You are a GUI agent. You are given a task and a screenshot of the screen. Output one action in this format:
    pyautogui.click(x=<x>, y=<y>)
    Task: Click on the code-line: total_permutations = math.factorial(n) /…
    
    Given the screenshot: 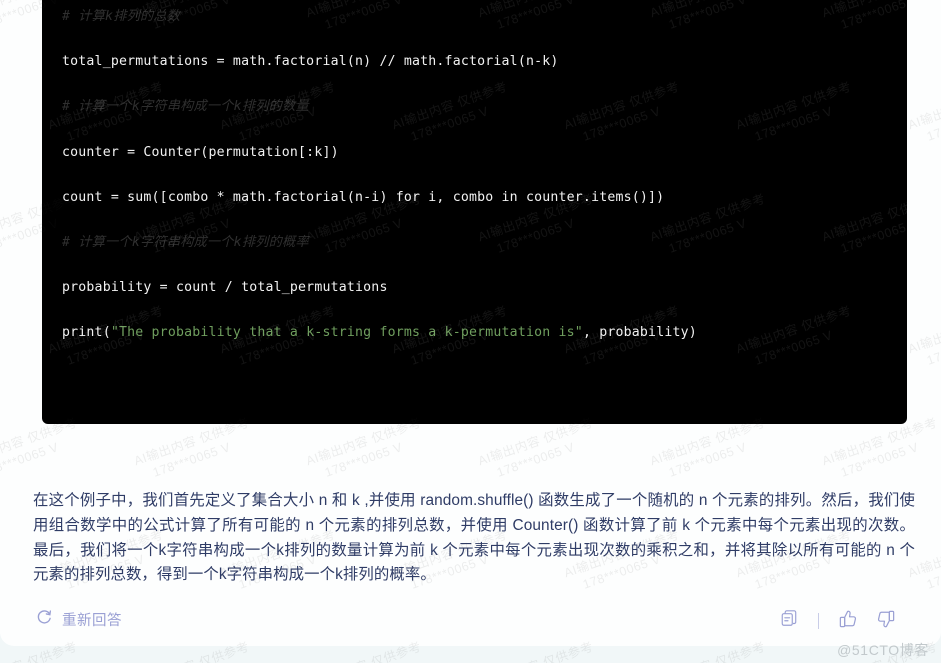 What is the action you would take?
    pyautogui.click(x=474, y=62)
    